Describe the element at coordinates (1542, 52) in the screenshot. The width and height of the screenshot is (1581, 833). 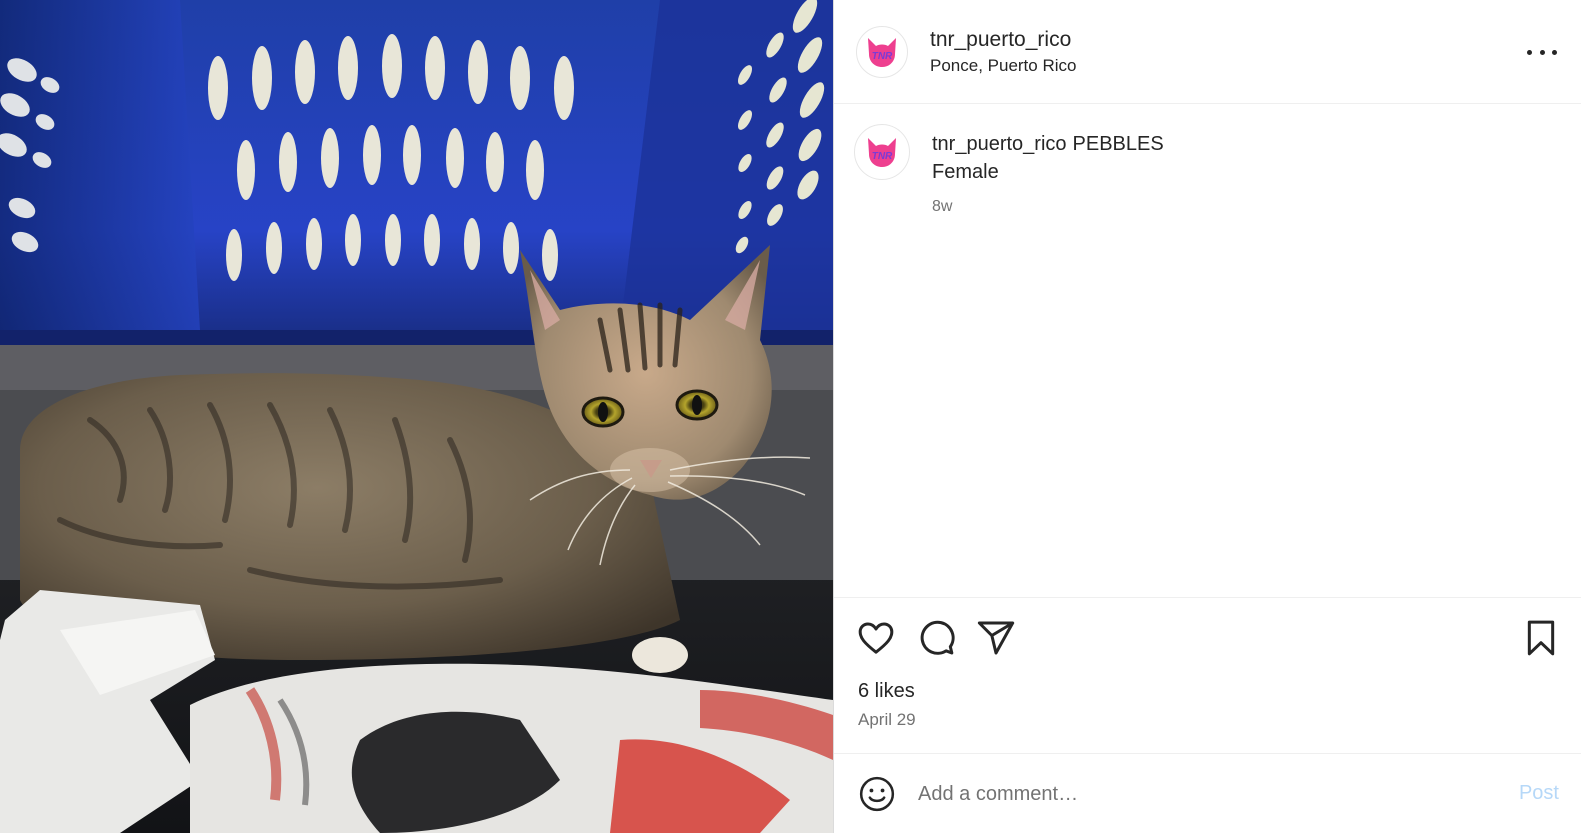
I see `more-options-icon` at that location.